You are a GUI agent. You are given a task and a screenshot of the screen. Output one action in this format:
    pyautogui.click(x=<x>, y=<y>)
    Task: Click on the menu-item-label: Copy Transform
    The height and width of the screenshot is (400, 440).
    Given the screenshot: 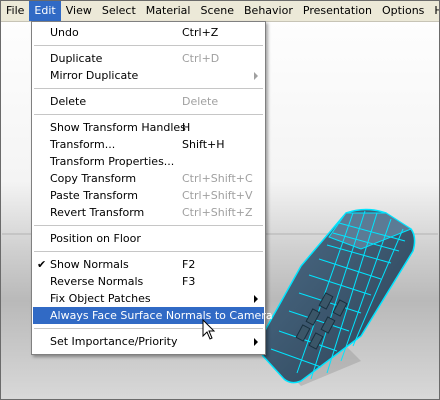 What is the action you would take?
    pyautogui.click(x=93, y=178)
    